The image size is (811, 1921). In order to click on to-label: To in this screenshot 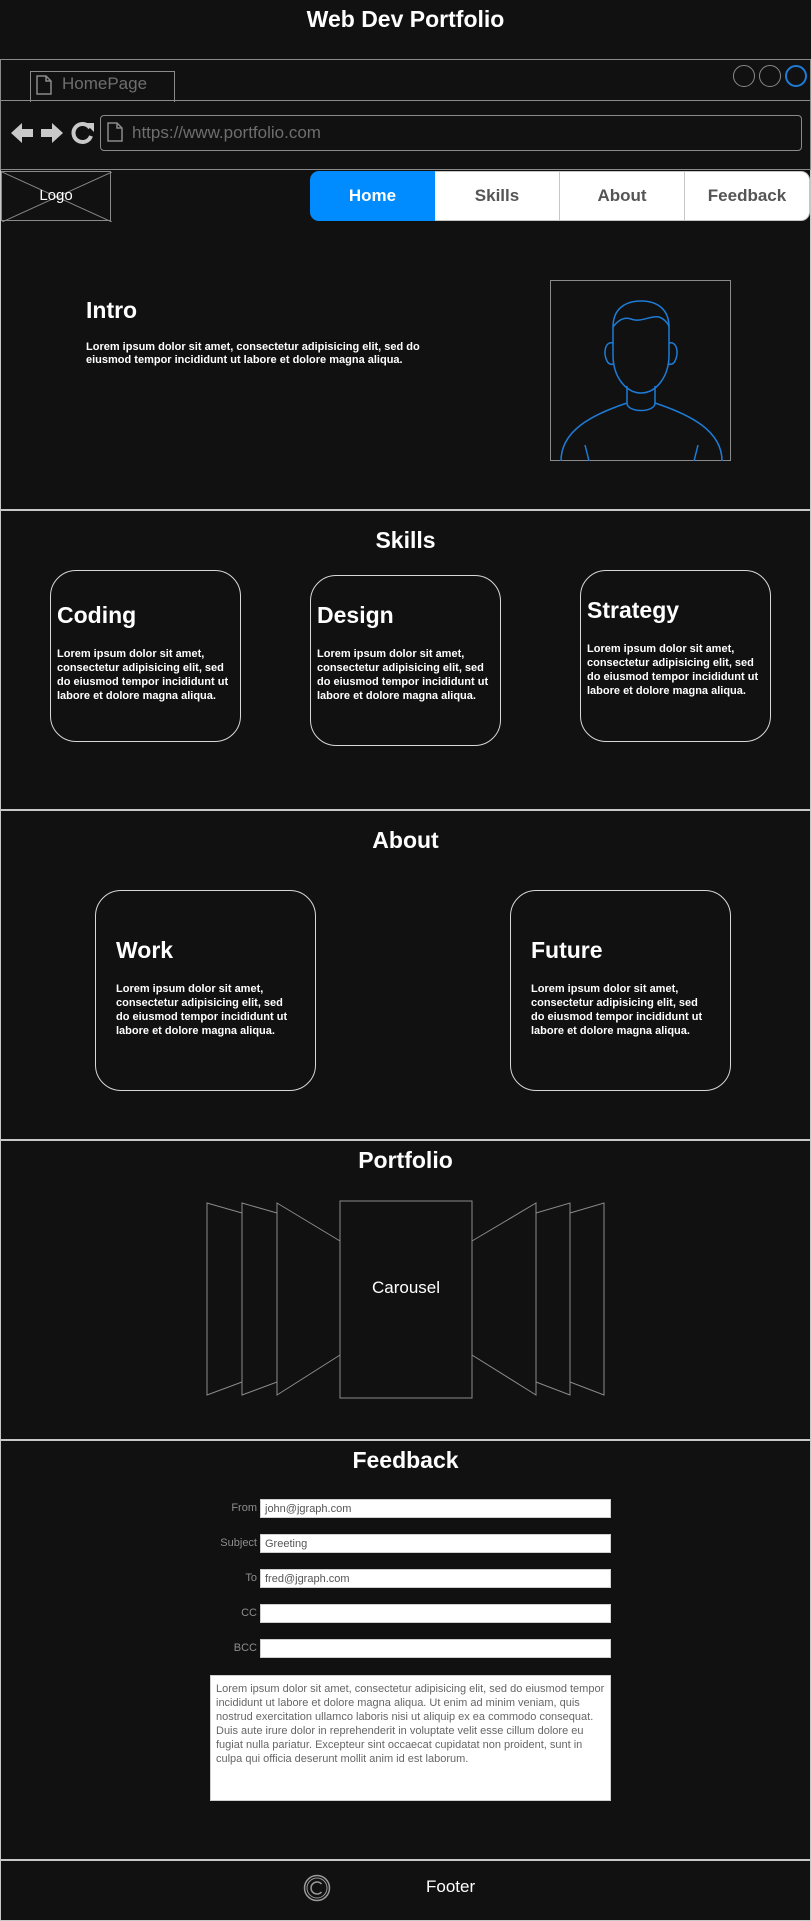, I will do `click(251, 1578)`.